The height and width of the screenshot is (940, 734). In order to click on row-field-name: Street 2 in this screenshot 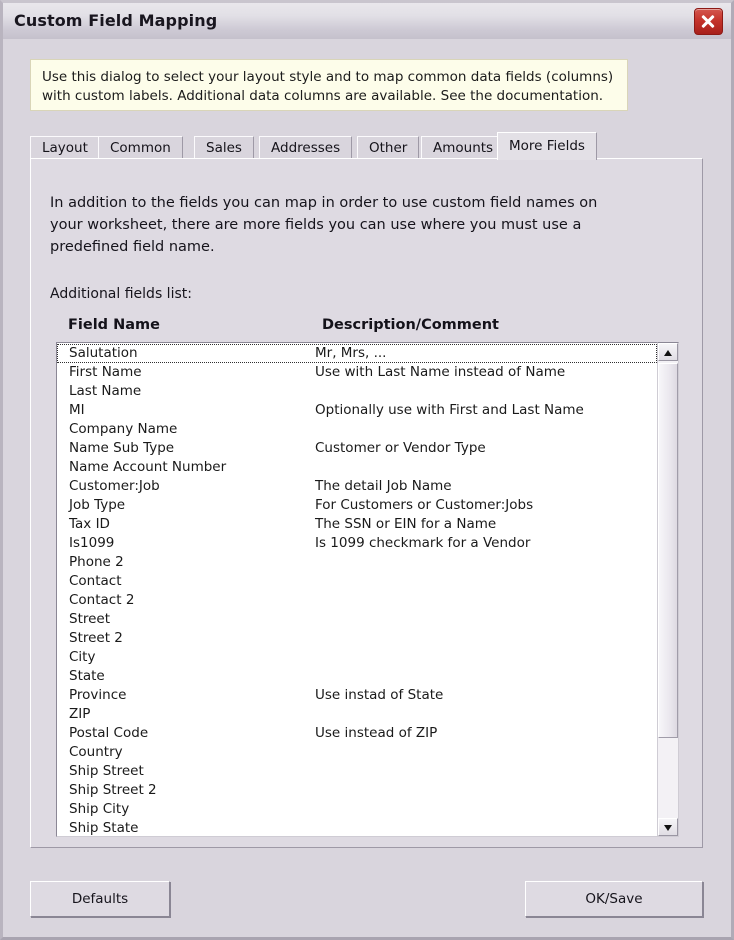, I will do `click(96, 638)`.